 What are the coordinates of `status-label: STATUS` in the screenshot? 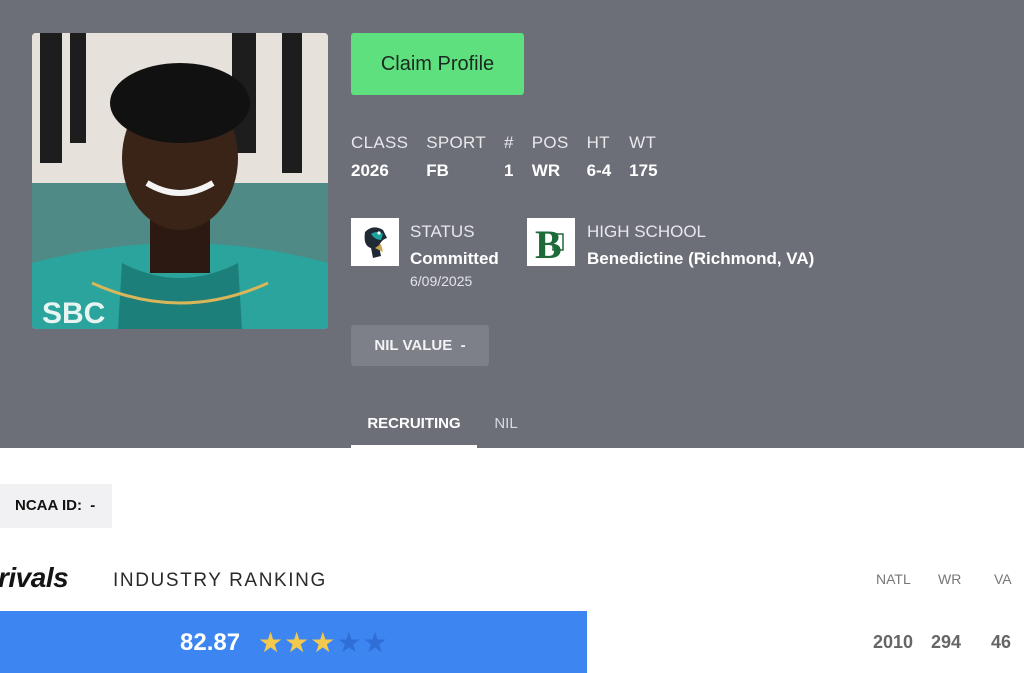 It's located at (442, 231).